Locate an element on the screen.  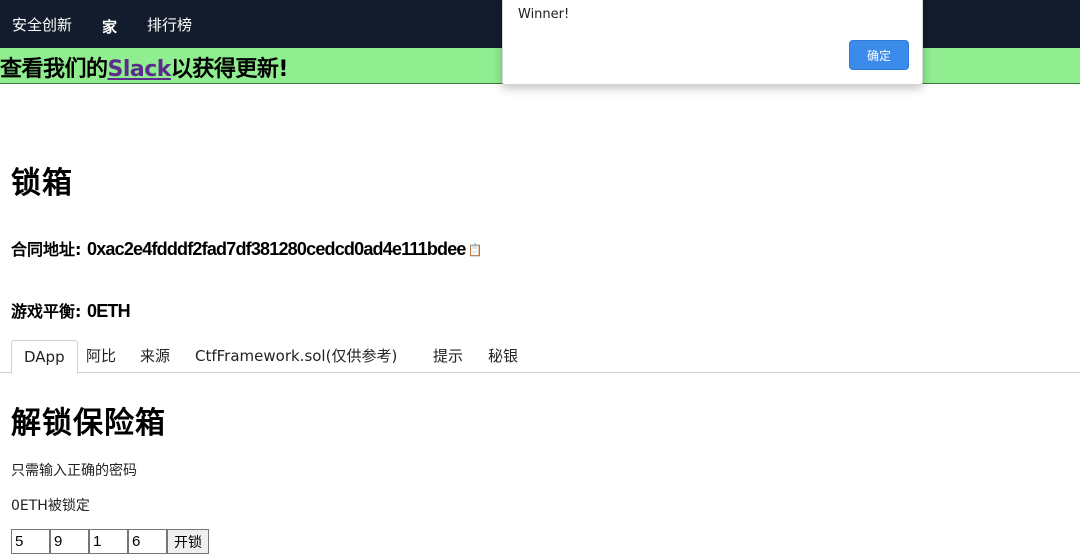
banner-text: 查看我们的Slack以获得更新! is located at coordinates (144, 67).